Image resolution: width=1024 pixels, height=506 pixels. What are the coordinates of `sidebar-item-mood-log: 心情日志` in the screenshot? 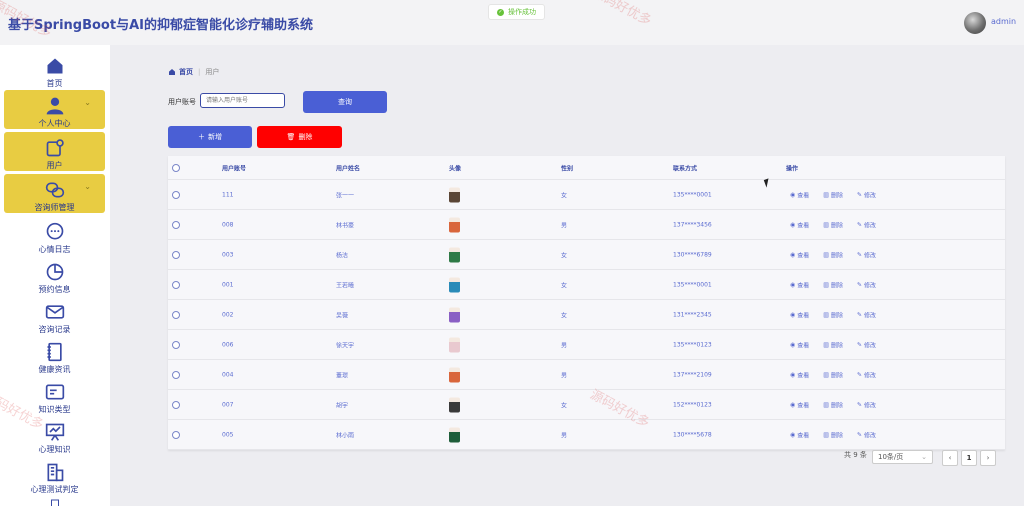 It's located at (54, 236).